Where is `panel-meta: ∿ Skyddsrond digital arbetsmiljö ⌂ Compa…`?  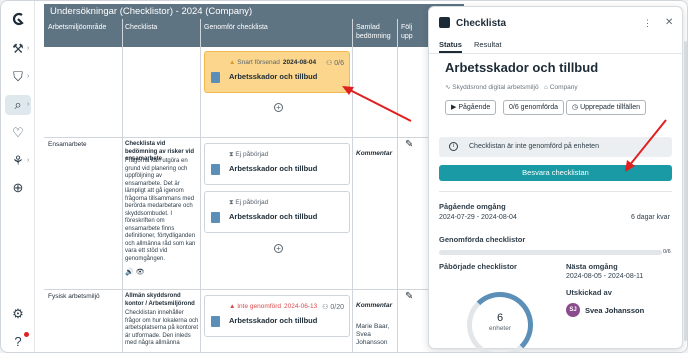 panel-meta: ∿ Skyddsrond digital arbetsmiljö ⌂ Compa… is located at coordinates (511, 87).